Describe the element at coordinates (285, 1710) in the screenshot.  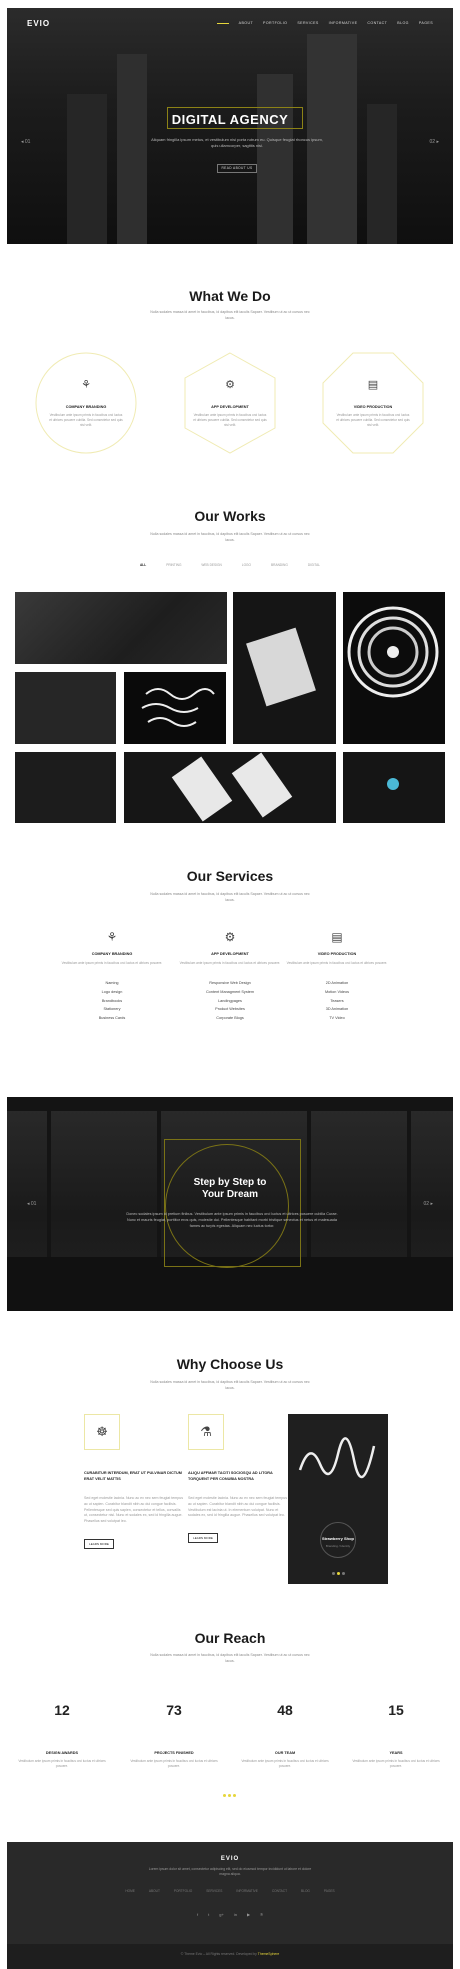
I see `stat-number: 48` at that location.